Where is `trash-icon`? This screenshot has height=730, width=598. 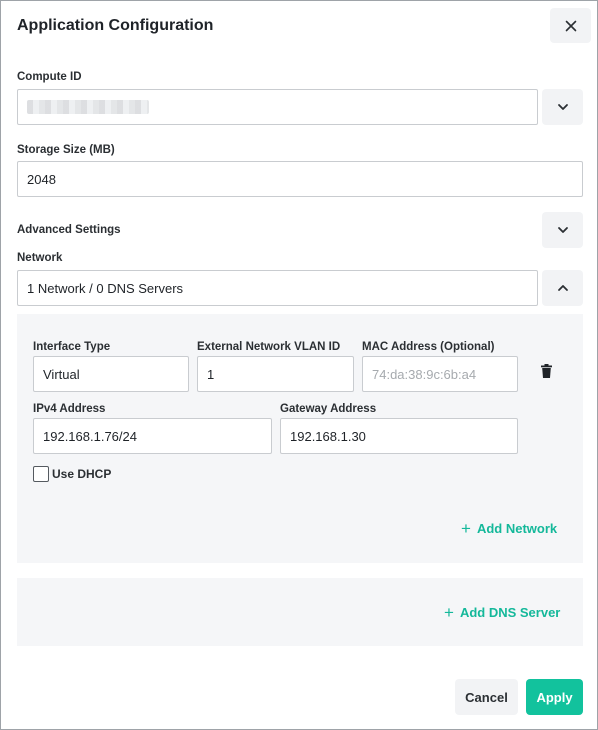
trash-icon is located at coordinates (546, 371).